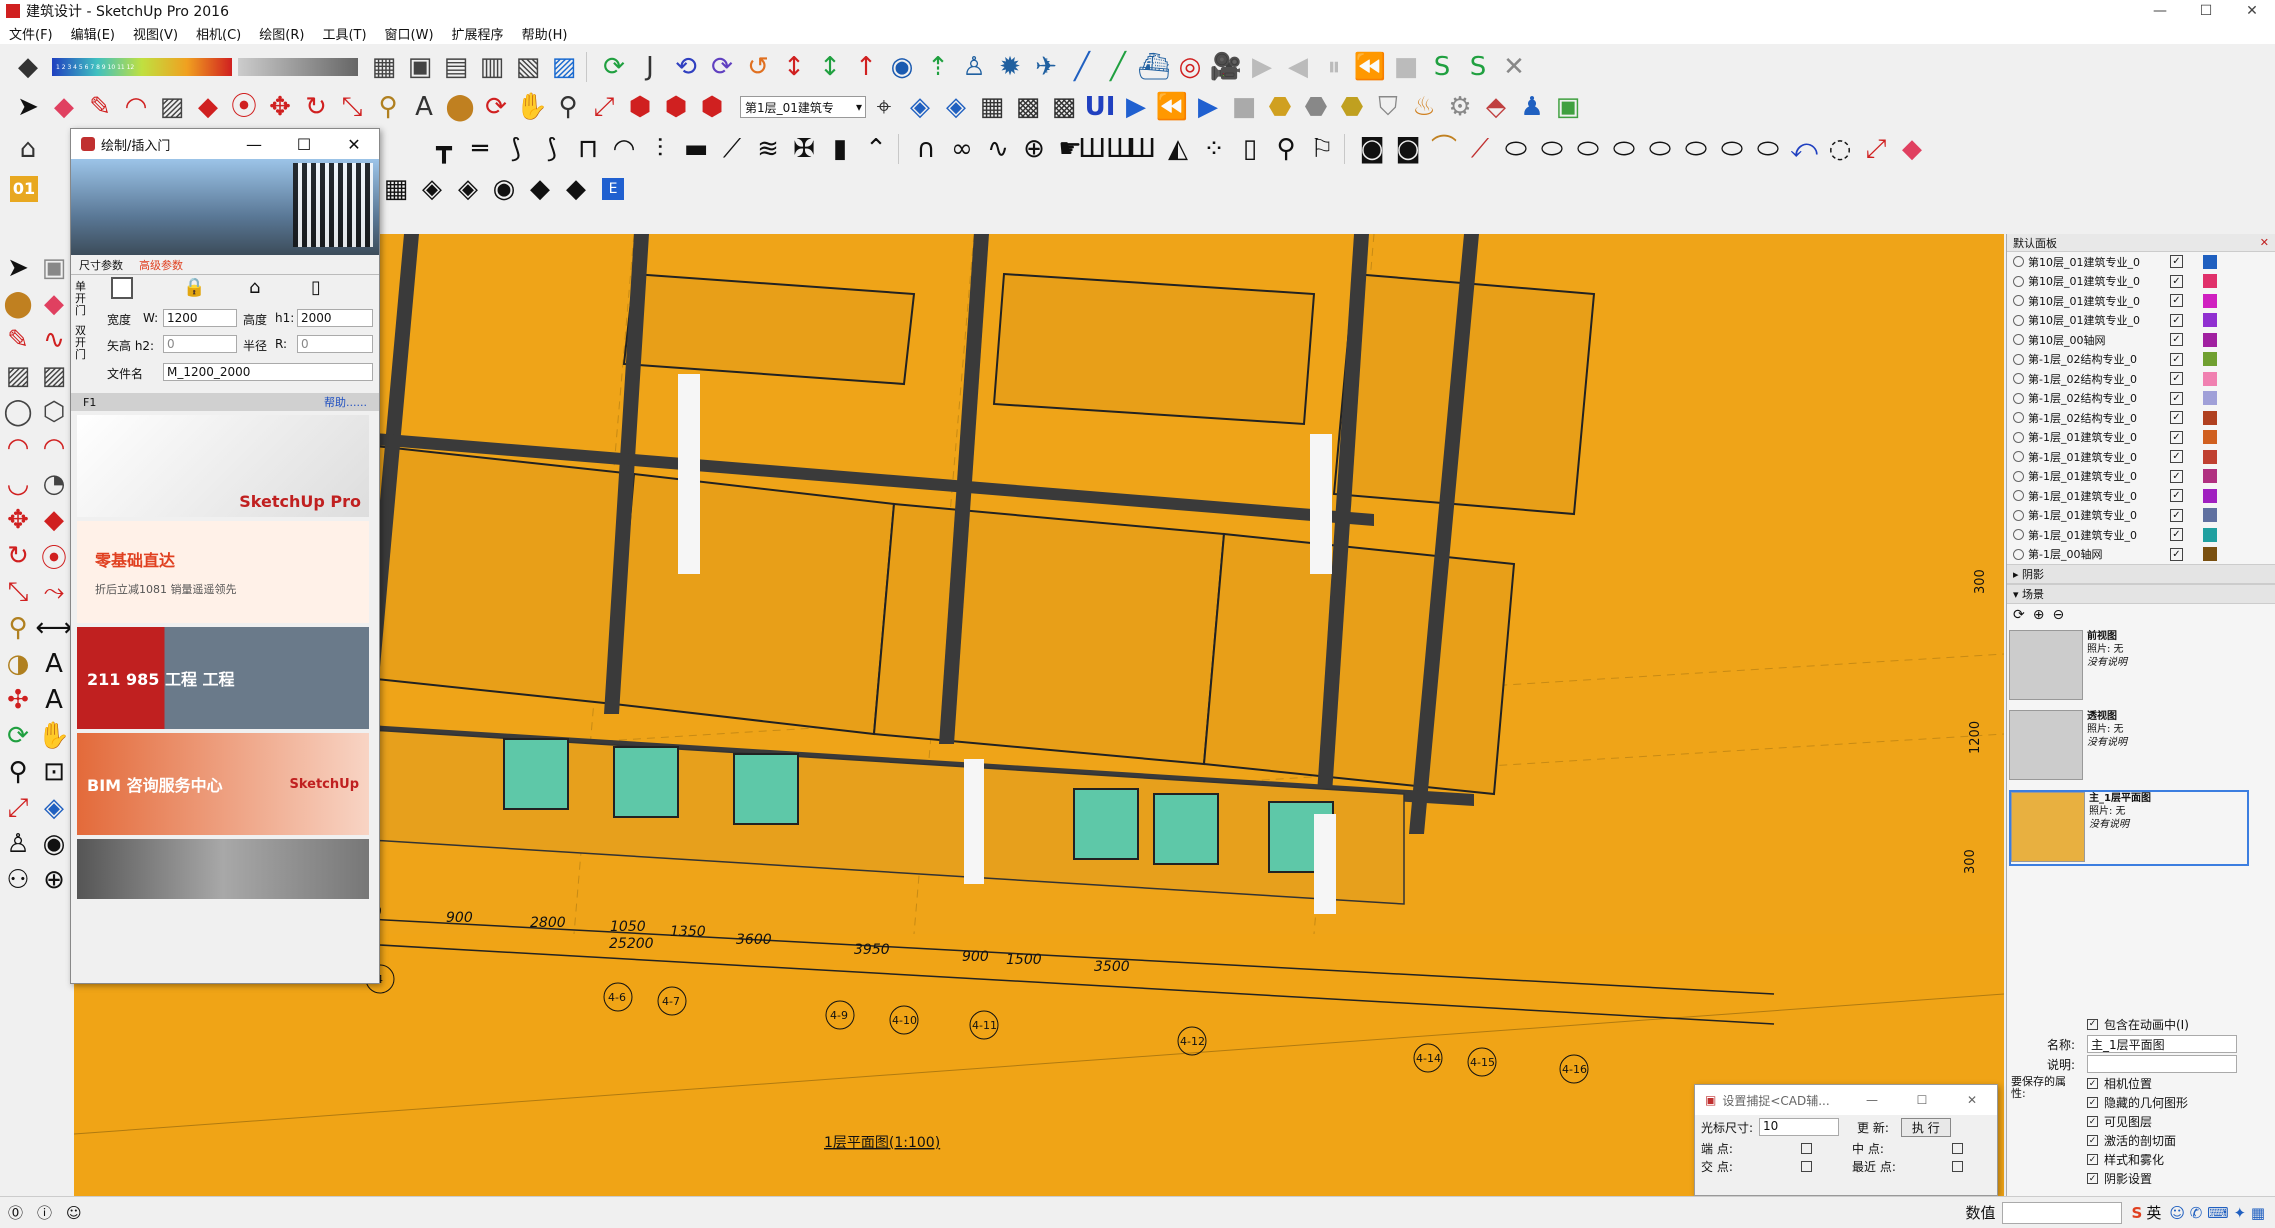 The image size is (2275, 1228). I want to click on door-type-arch-icon: ⌂, so click(254, 287).